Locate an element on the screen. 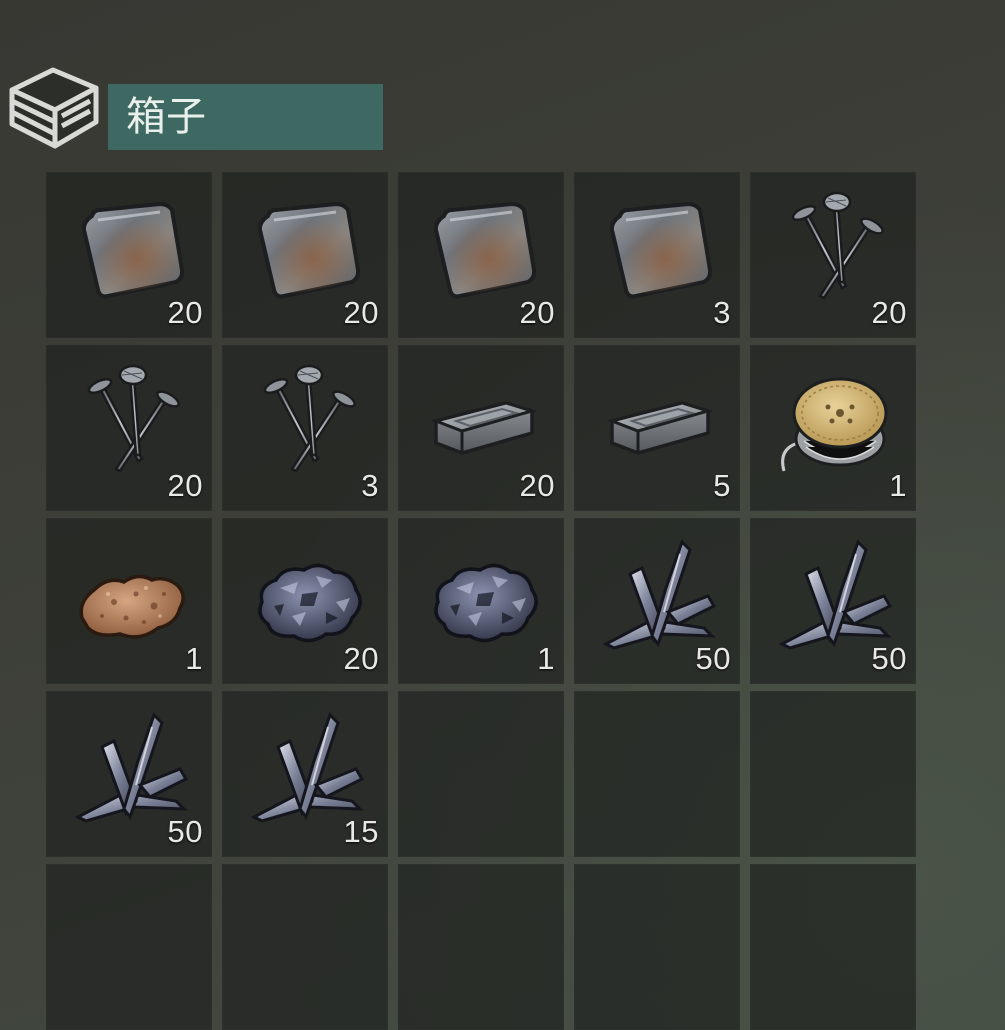  copper-ore-icon is located at coordinates (132, 606).